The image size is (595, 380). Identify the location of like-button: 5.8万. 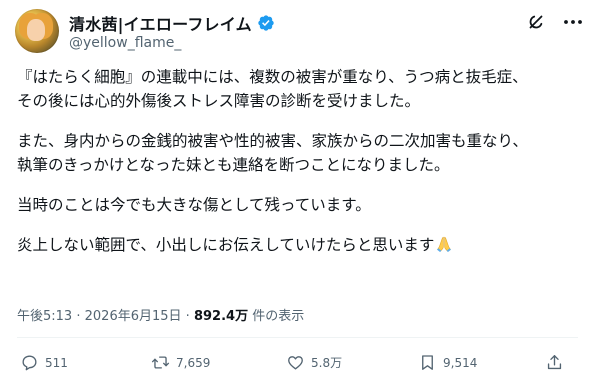
(314, 362).